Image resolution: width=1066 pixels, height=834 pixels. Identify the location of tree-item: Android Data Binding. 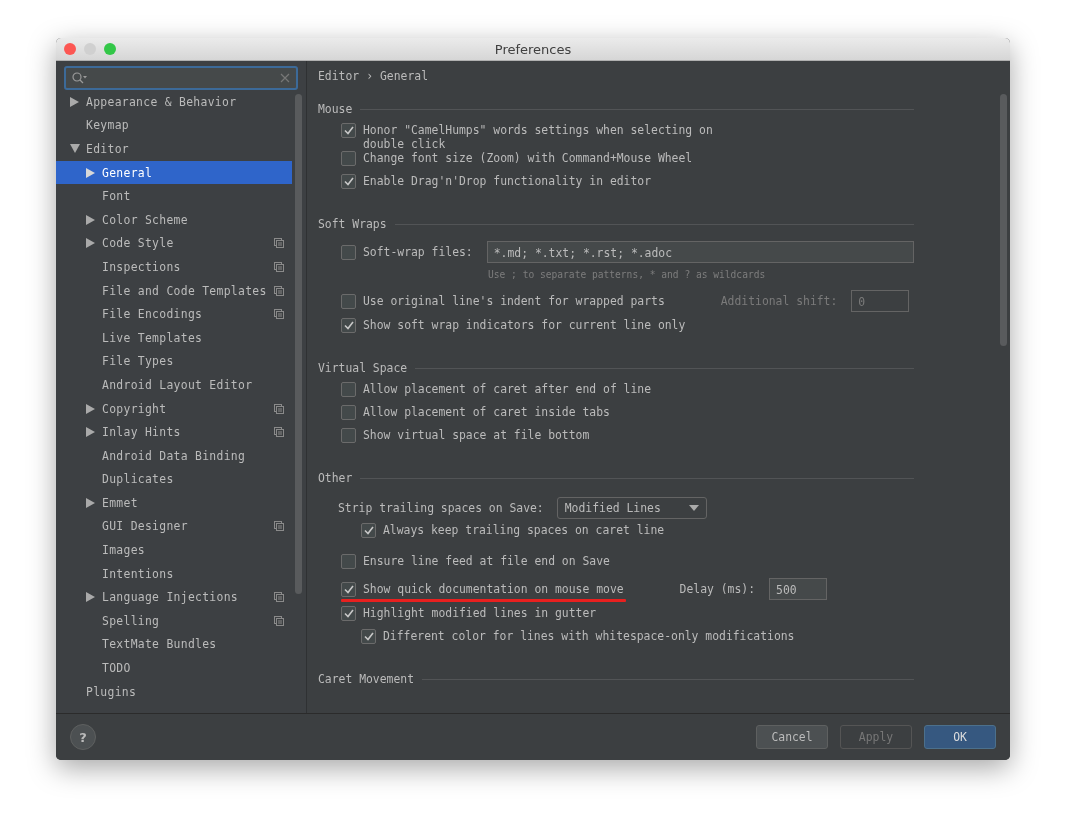
(181, 455).